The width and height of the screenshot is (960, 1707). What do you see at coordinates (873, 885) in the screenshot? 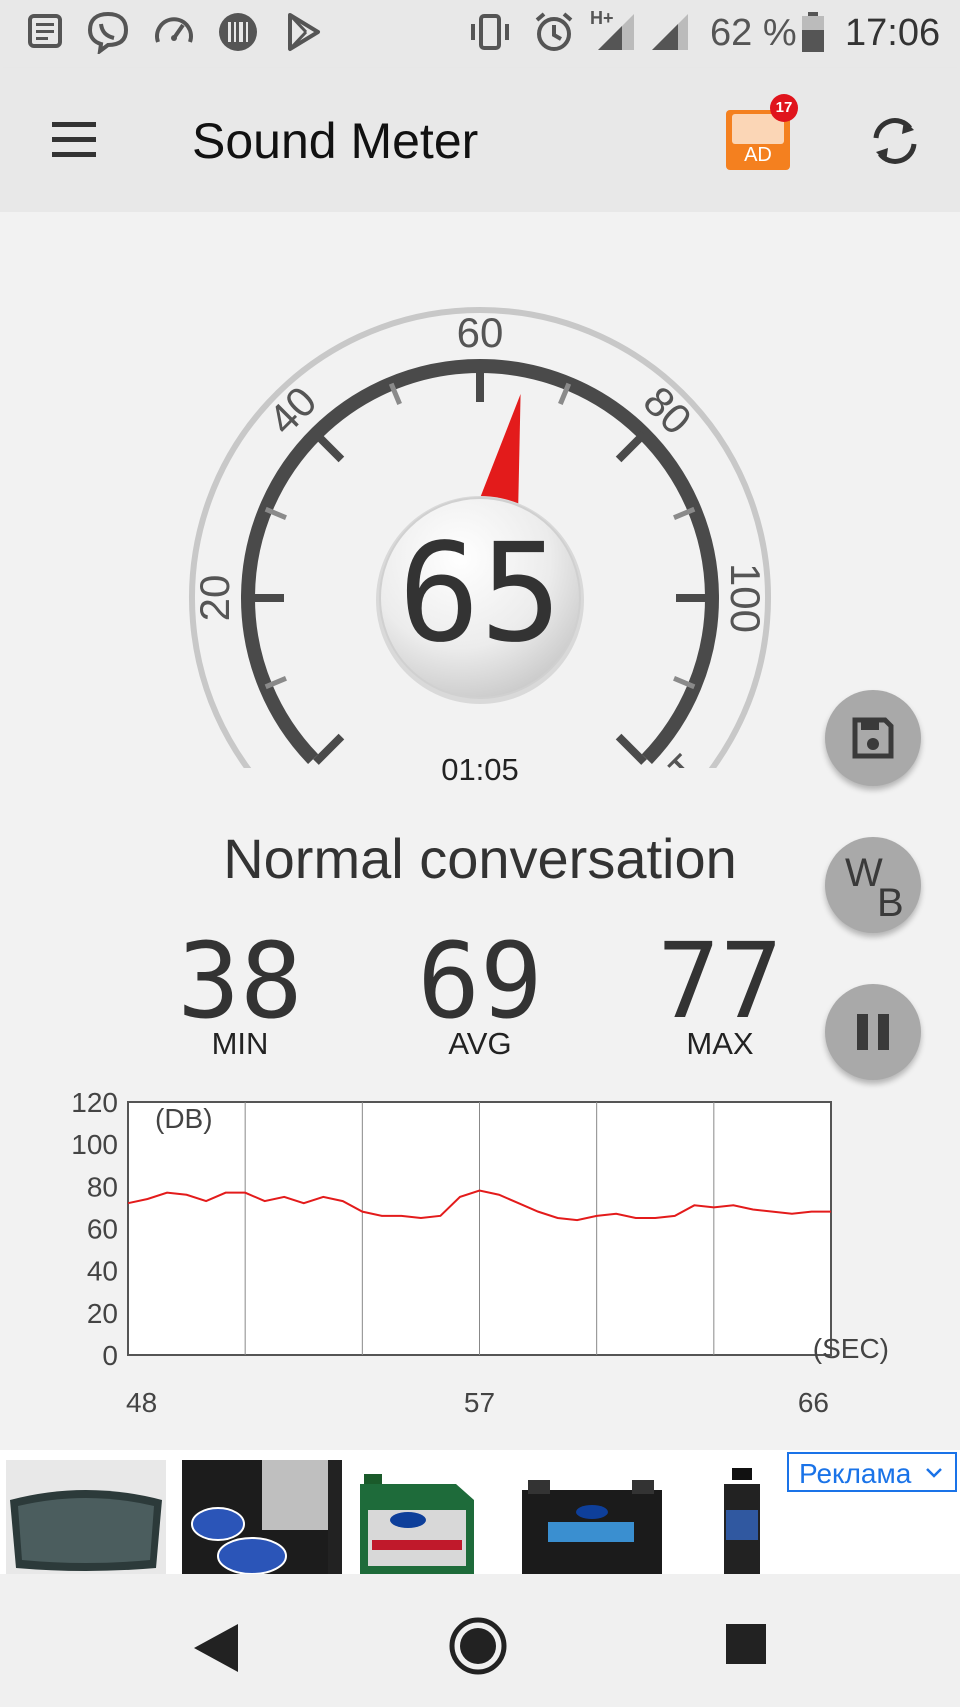
I see `weighting-button: W B` at bounding box center [873, 885].